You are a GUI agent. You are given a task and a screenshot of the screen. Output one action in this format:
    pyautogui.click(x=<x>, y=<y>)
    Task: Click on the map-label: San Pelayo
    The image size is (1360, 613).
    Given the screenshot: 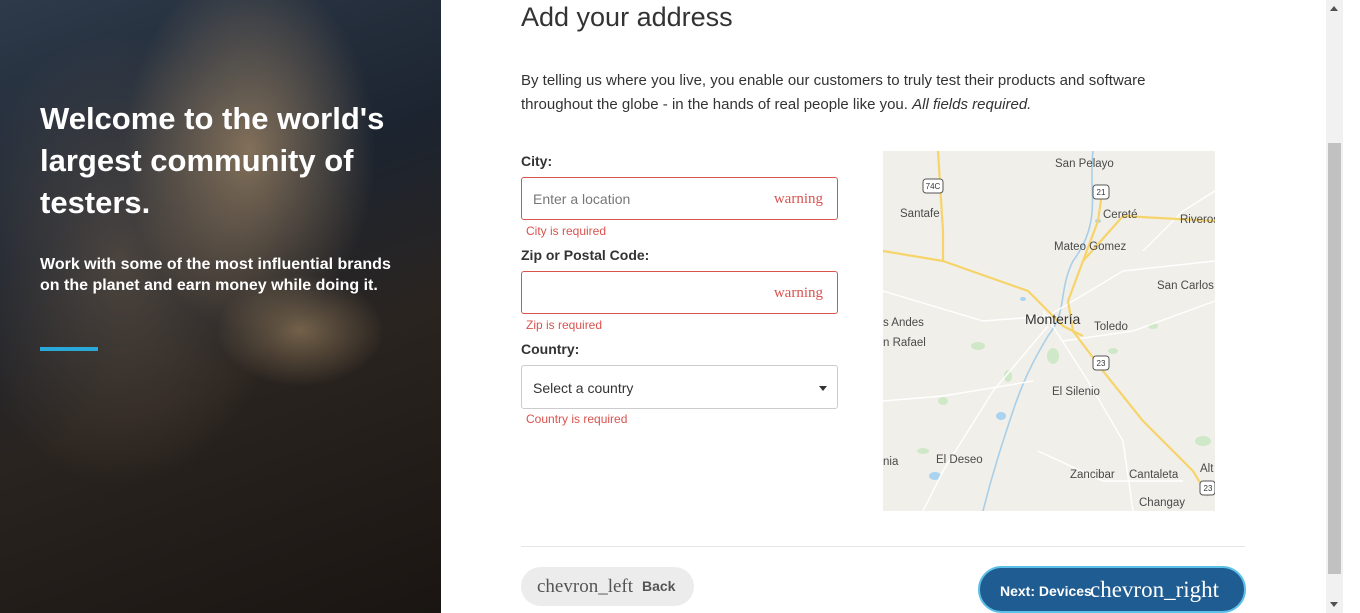 What is the action you would take?
    pyautogui.click(x=1084, y=164)
    